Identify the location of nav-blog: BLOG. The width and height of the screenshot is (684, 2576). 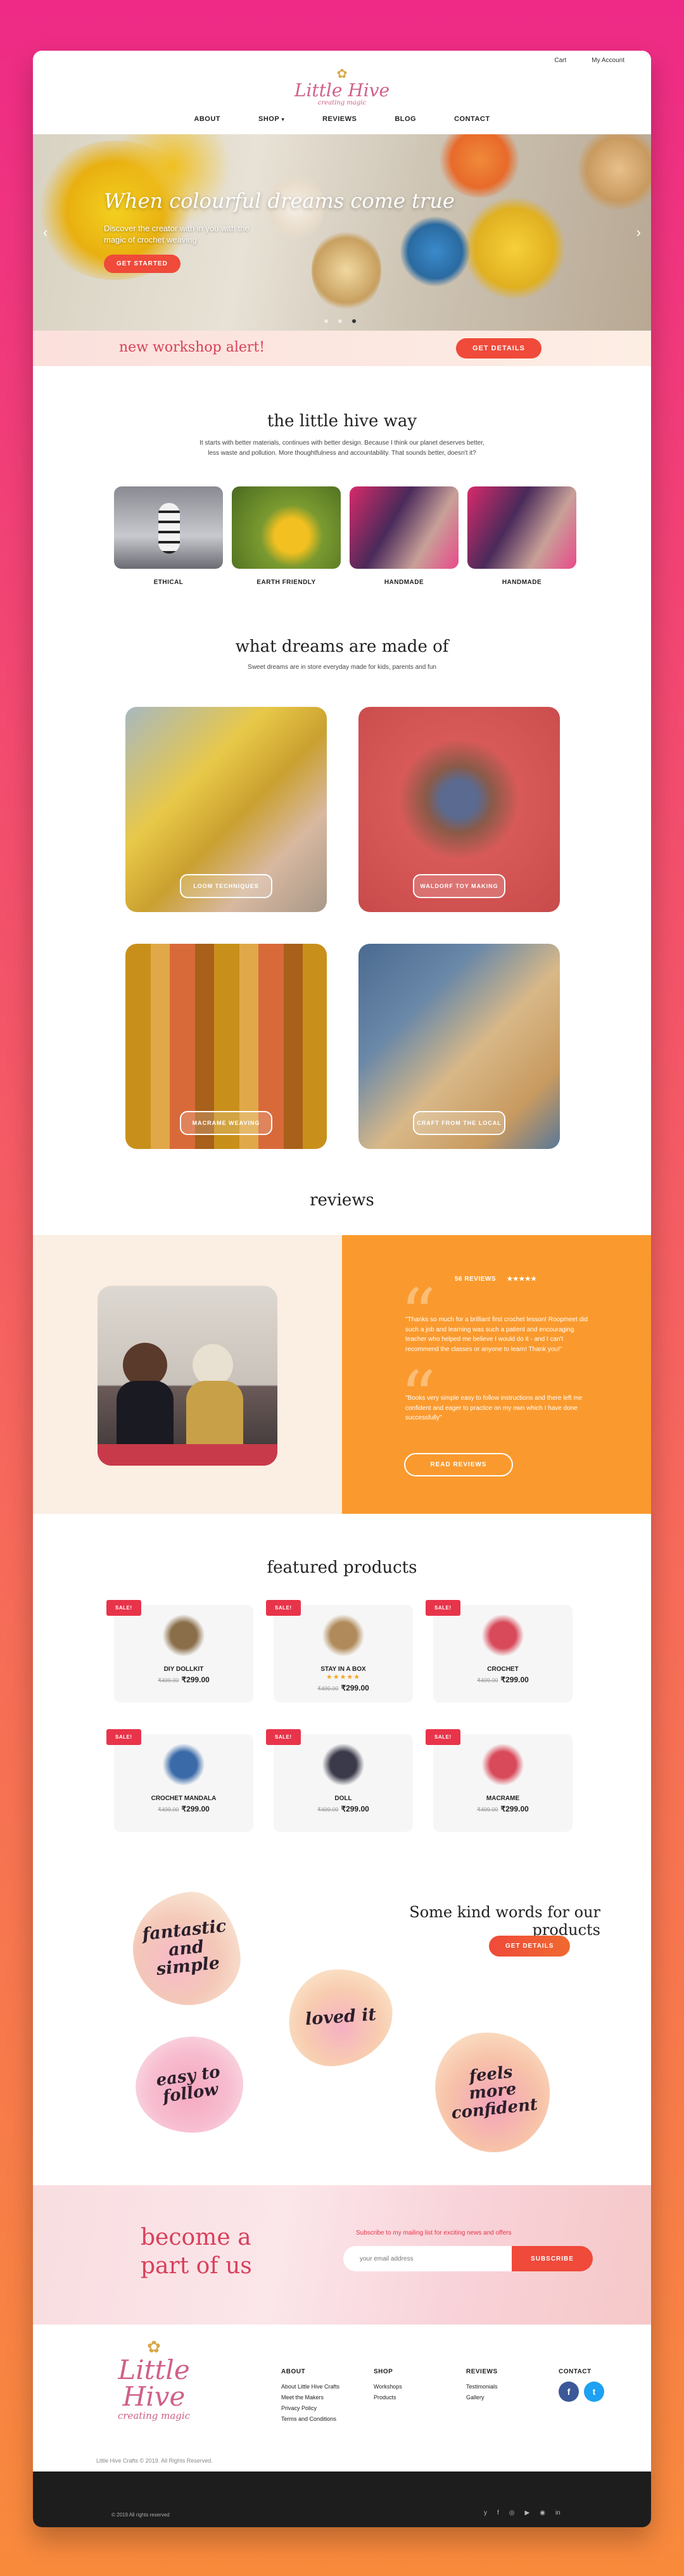
(405, 119).